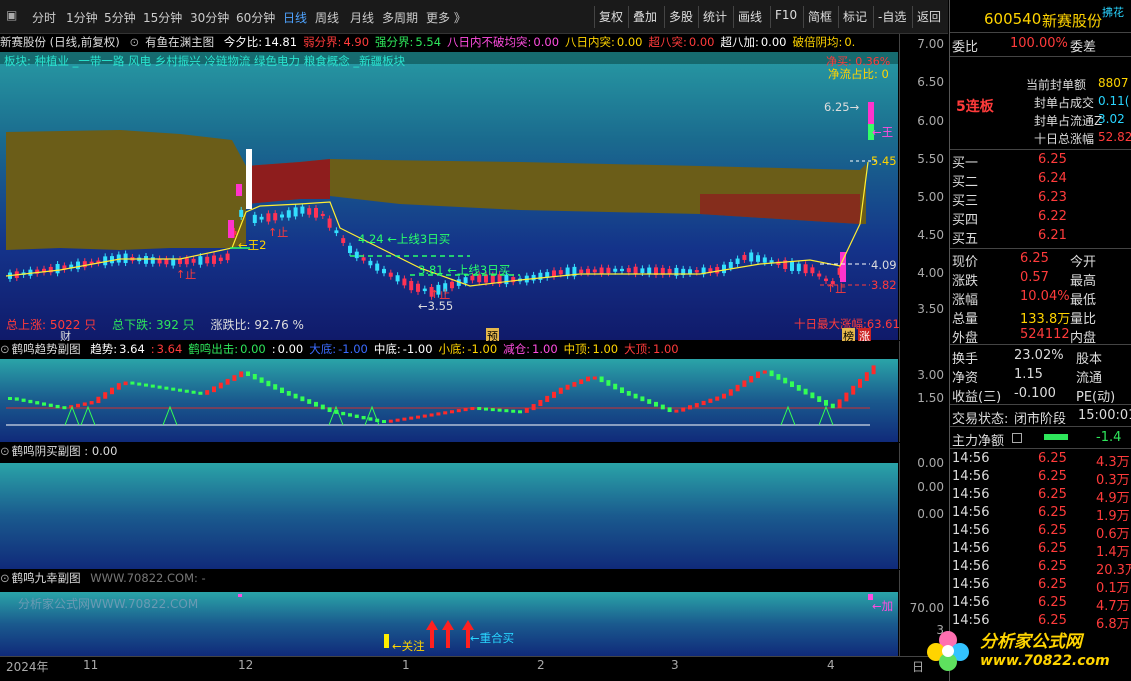 This screenshot has height=681, width=1131. Describe the element at coordinates (854, 17) in the screenshot. I see `toolbar-button: 标记` at that location.